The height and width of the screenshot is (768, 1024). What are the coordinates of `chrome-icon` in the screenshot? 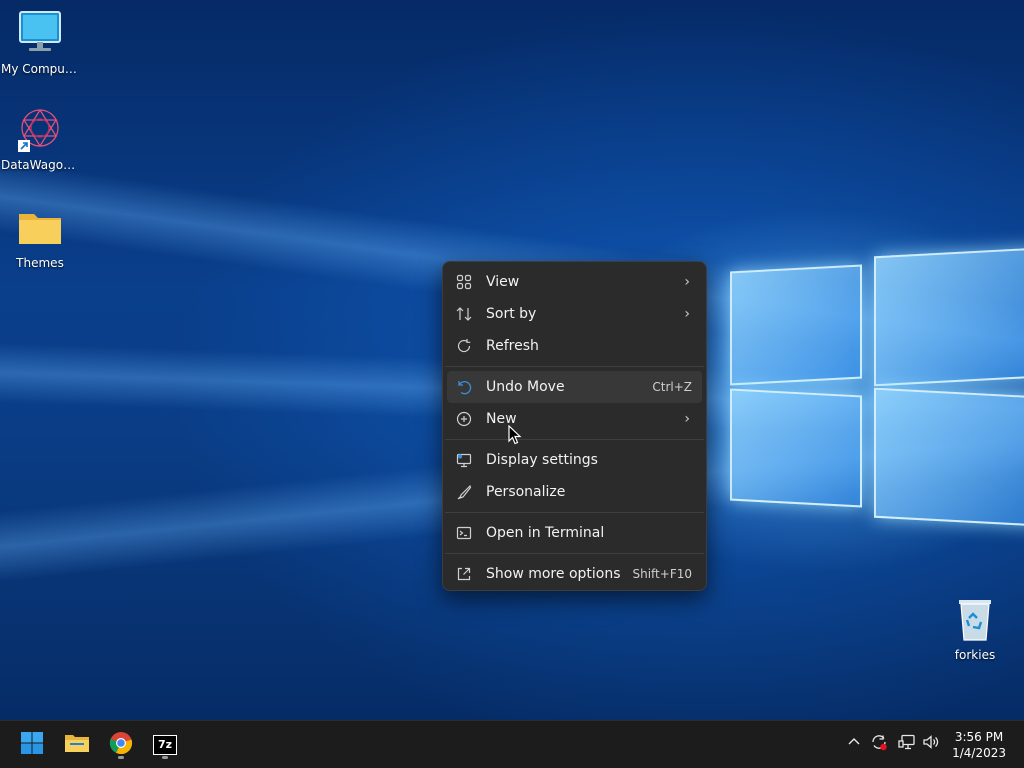 It's located at (121, 745).